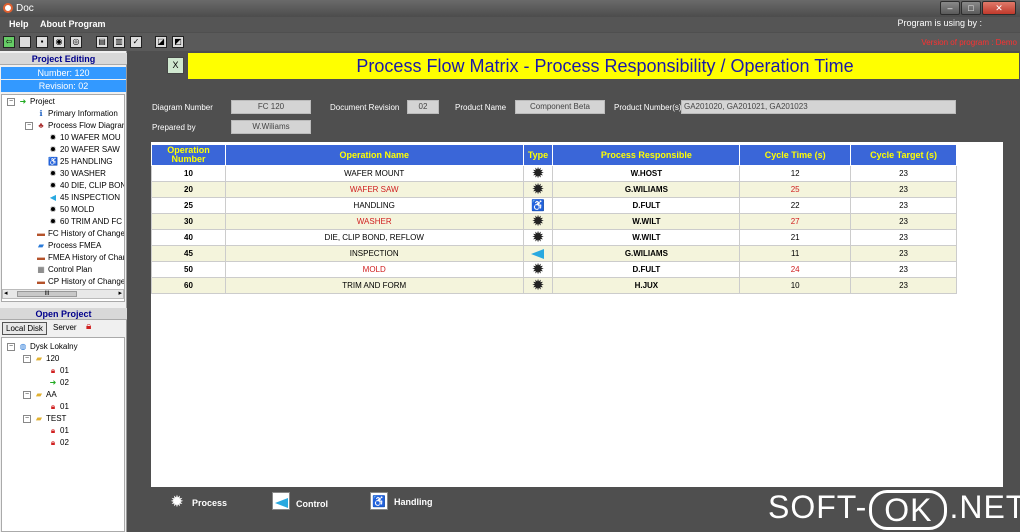 Image resolution: width=1020 pixels, height=532 pixels. I want to click on new-document-icon, so click(25, 42).